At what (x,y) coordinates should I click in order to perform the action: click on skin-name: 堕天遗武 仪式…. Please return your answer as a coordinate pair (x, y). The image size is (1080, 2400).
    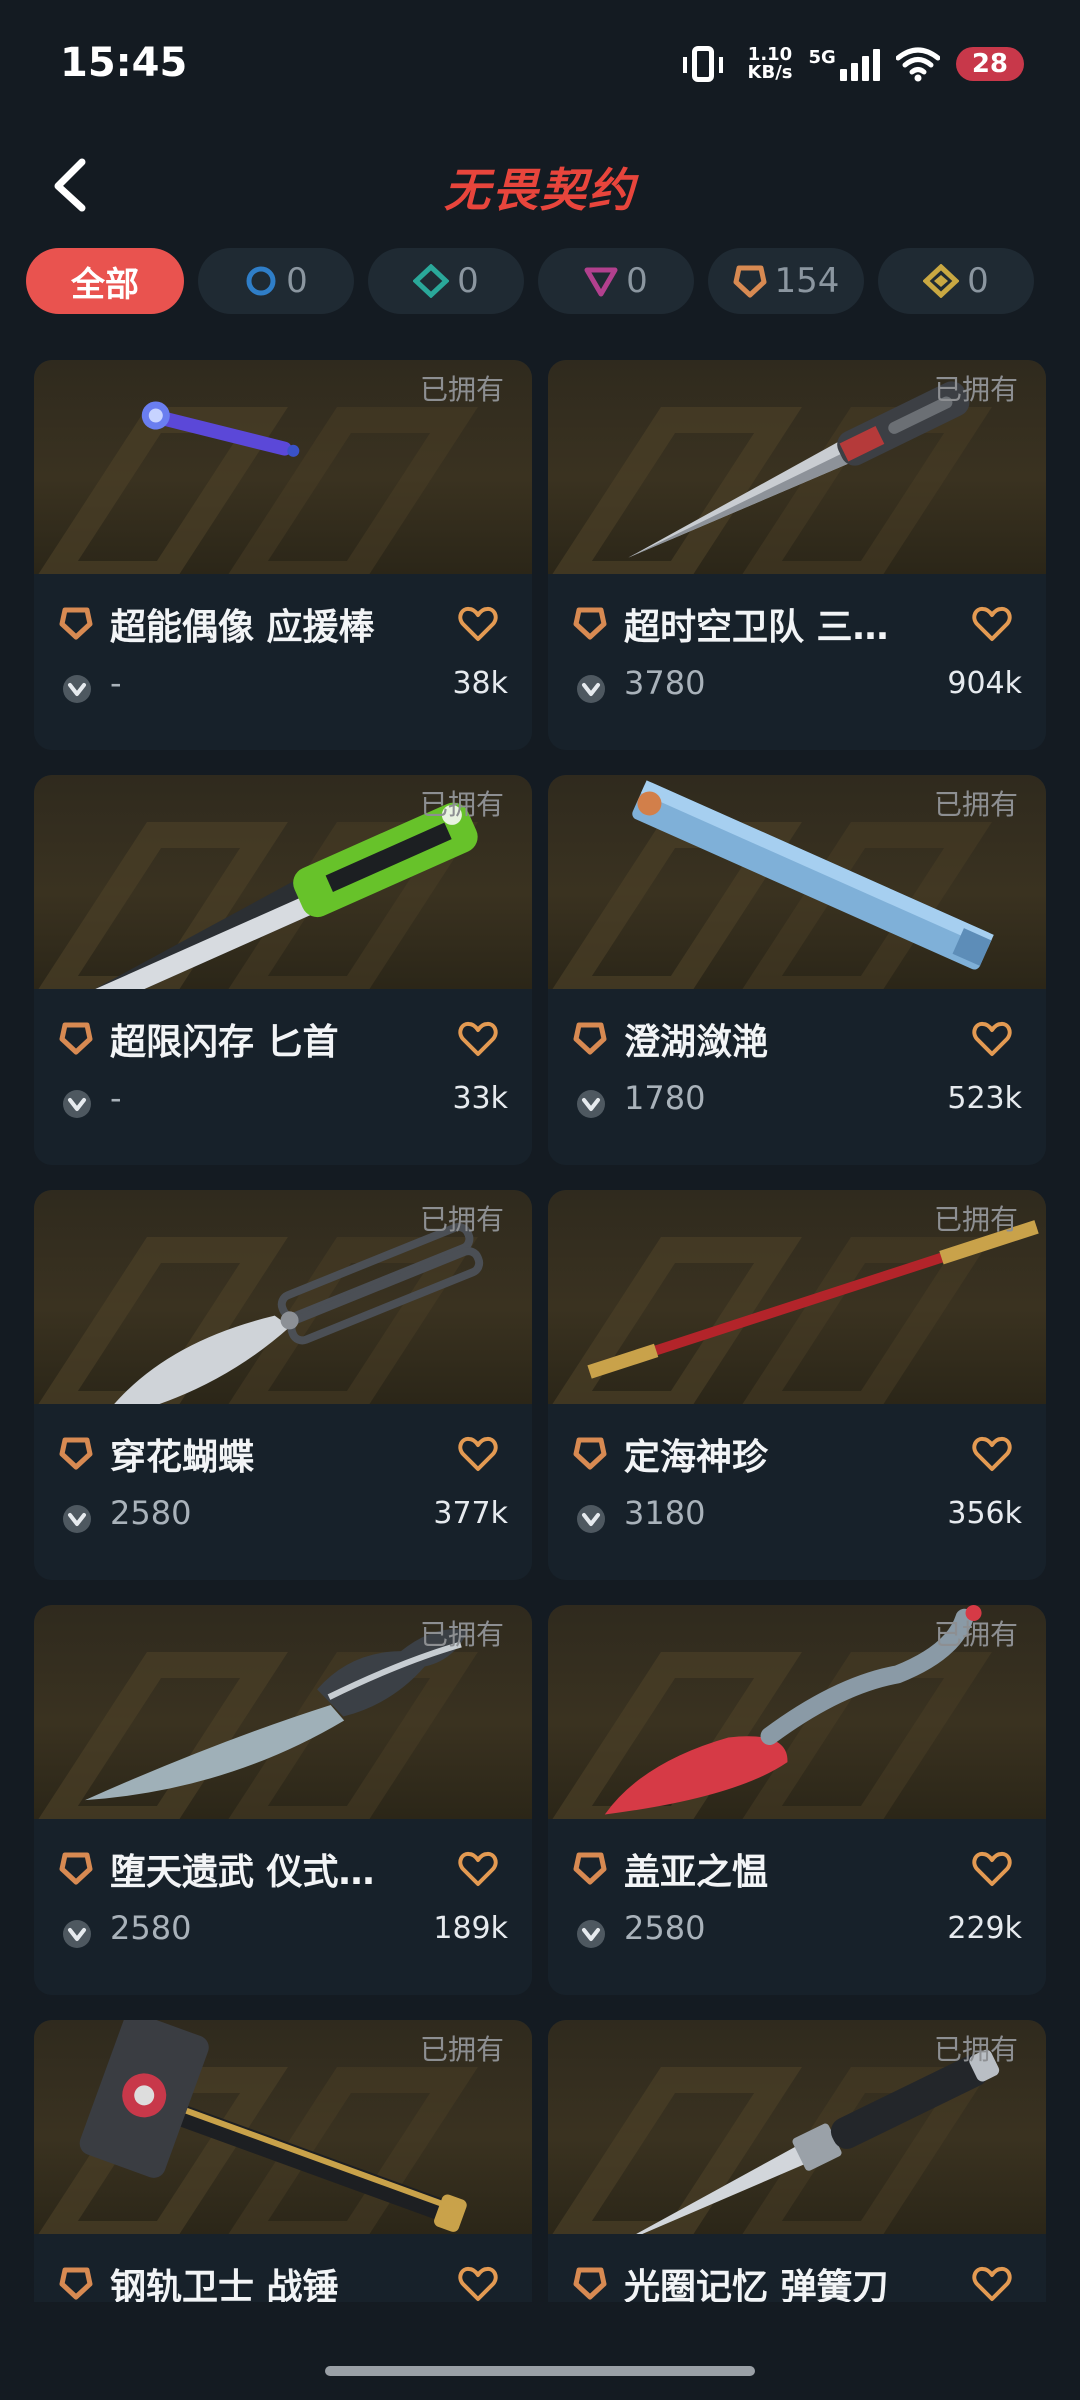
    Looking at the image, I should click on (242, 1872).